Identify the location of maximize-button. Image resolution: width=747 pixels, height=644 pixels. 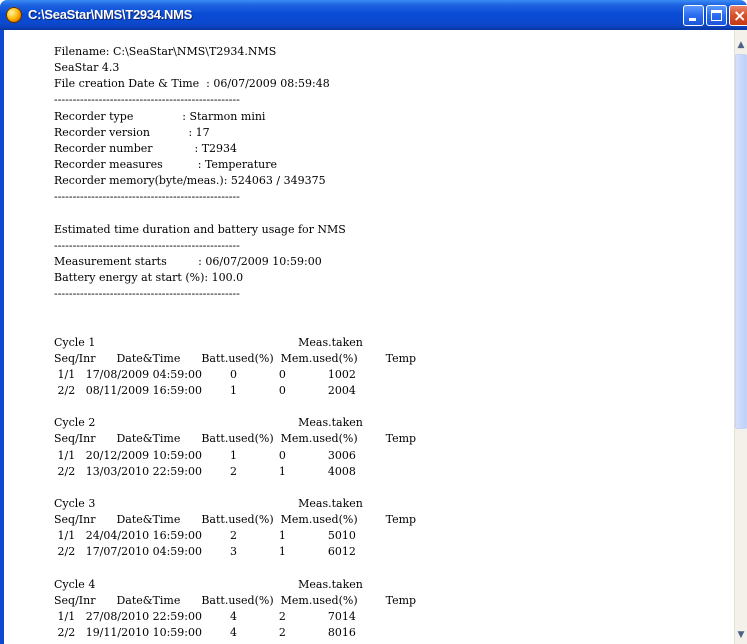
(716, 15).